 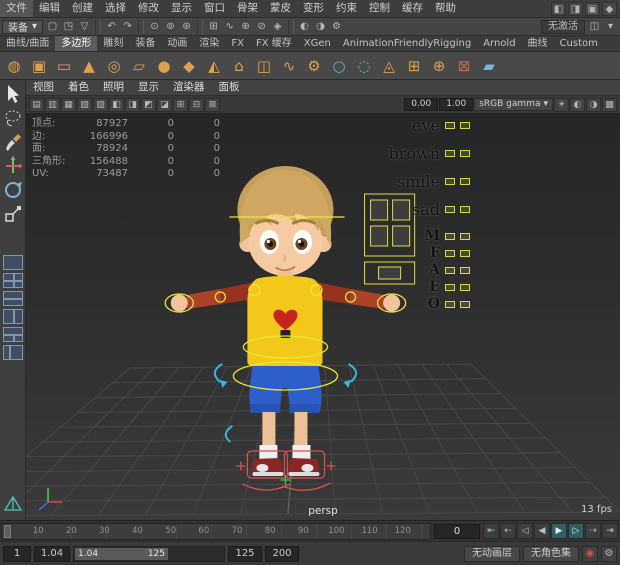 What do you see at coordinates (592, 8) in the screenshot?
I see `workspace-full-icon: ▣` at bounding box center [592, 8].